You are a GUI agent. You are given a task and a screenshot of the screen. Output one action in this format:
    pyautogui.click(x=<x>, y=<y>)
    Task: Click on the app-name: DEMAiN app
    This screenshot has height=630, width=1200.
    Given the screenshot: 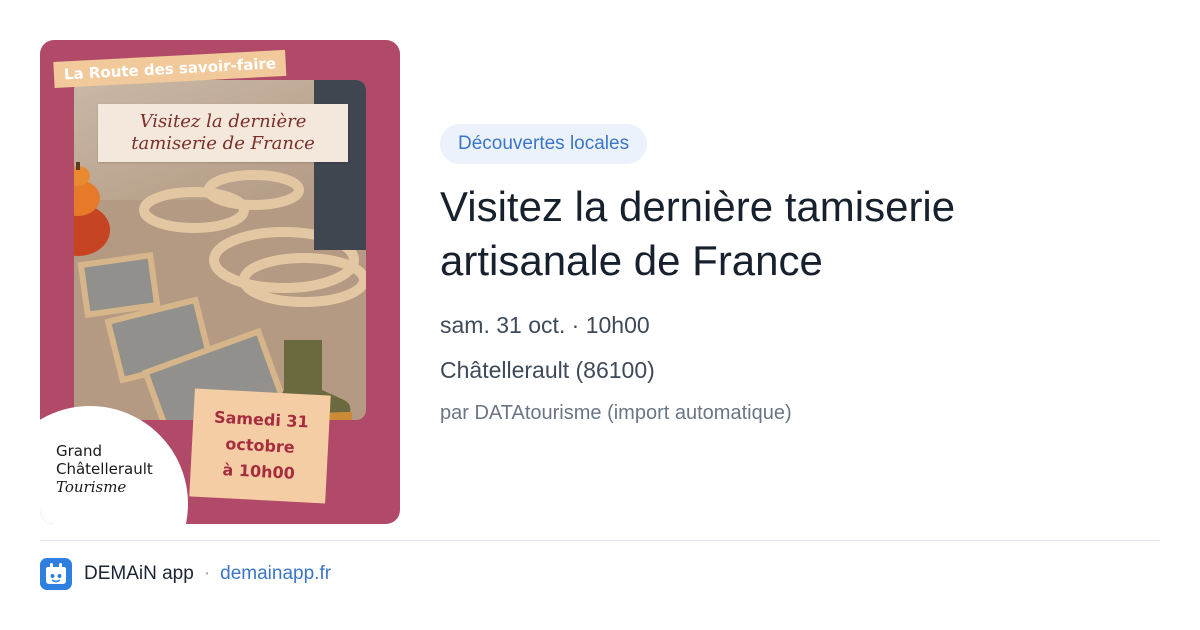 What is the action you would take?
    pyautogui.click(x=139, y=573)
    